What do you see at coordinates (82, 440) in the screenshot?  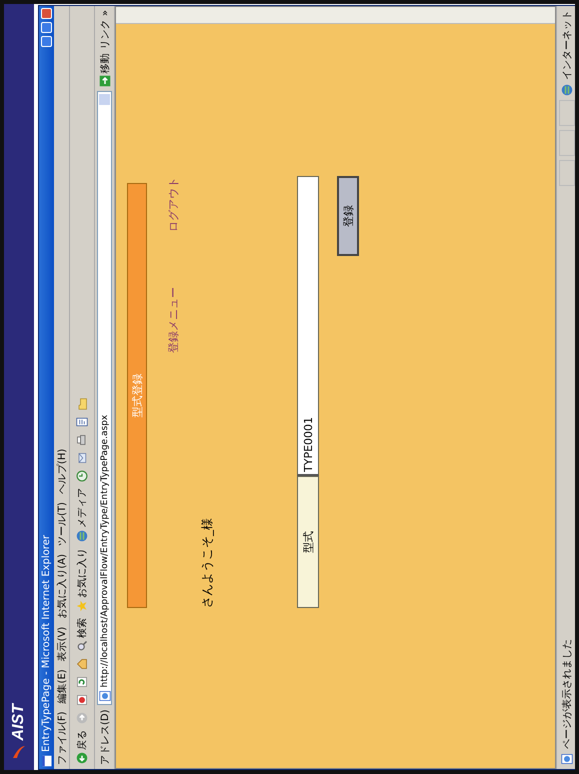 I see `printer-icon` at bounding box center [82, 440].